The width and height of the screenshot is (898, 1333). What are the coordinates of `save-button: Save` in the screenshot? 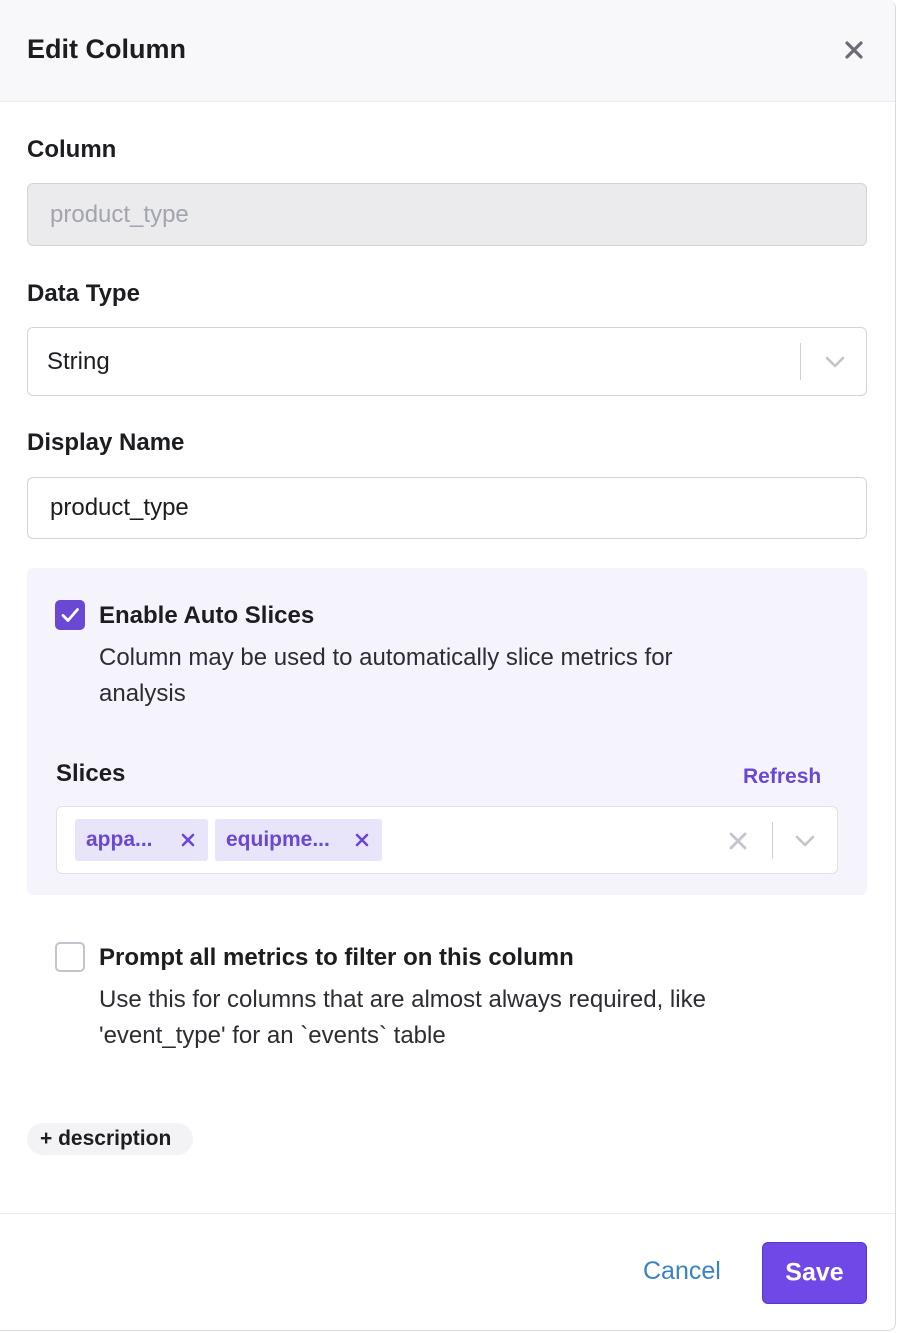 It's located at (814, 1273).